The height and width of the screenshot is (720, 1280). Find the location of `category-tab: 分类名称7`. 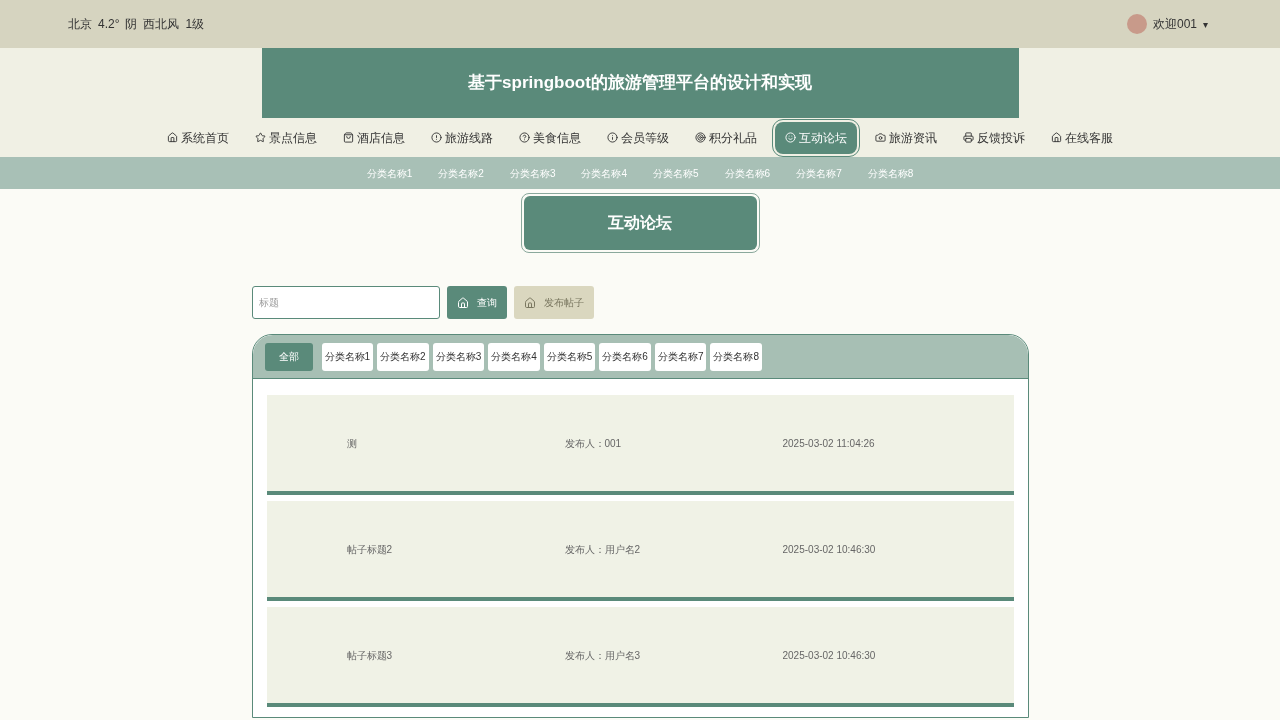

category-tab: 分类名称7 is located at coordinates (680, 356).